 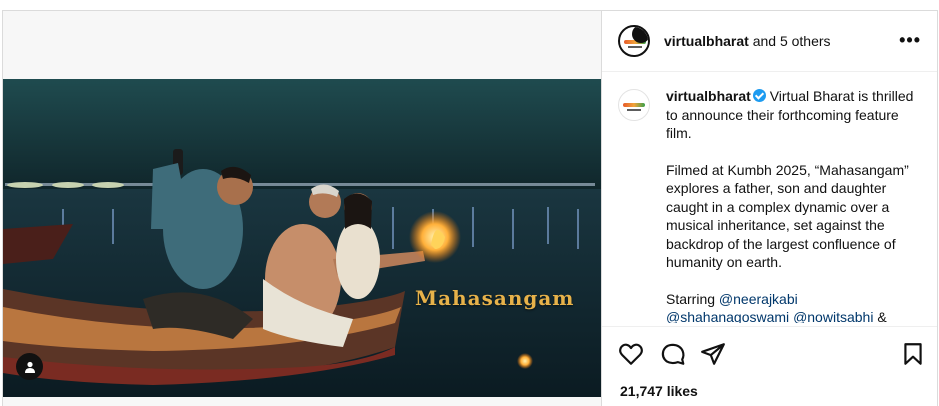 I want to click on starring-label: Starring, so click(x=691, y=298).